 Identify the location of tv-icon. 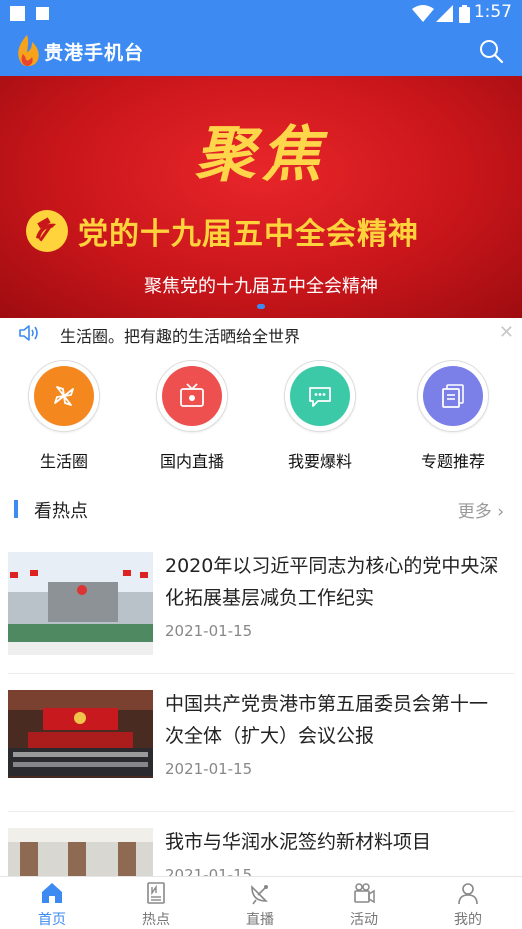
(192, 396).